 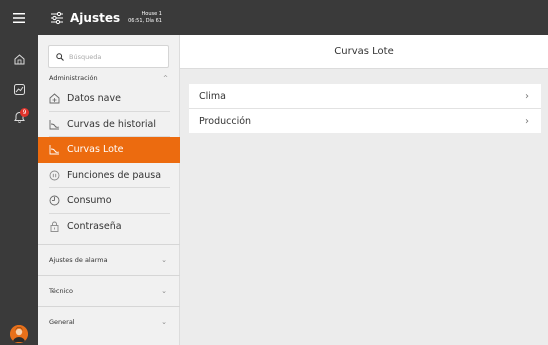 I want to click on gauge-icon, so click(x=54, y=200).